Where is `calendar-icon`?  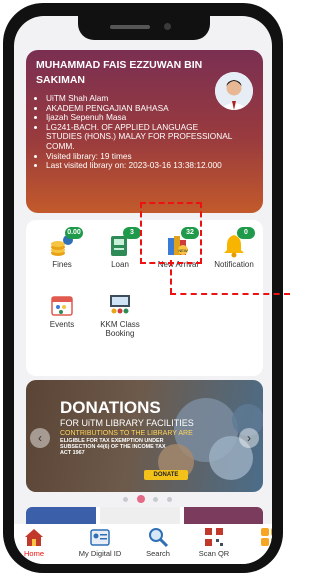
calendar-icon is located at coordinates (62, 305).